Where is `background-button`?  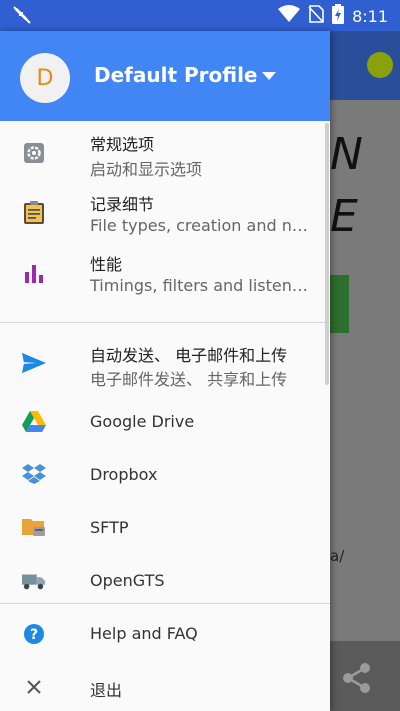
background-button is located at coordinates (339, 304).